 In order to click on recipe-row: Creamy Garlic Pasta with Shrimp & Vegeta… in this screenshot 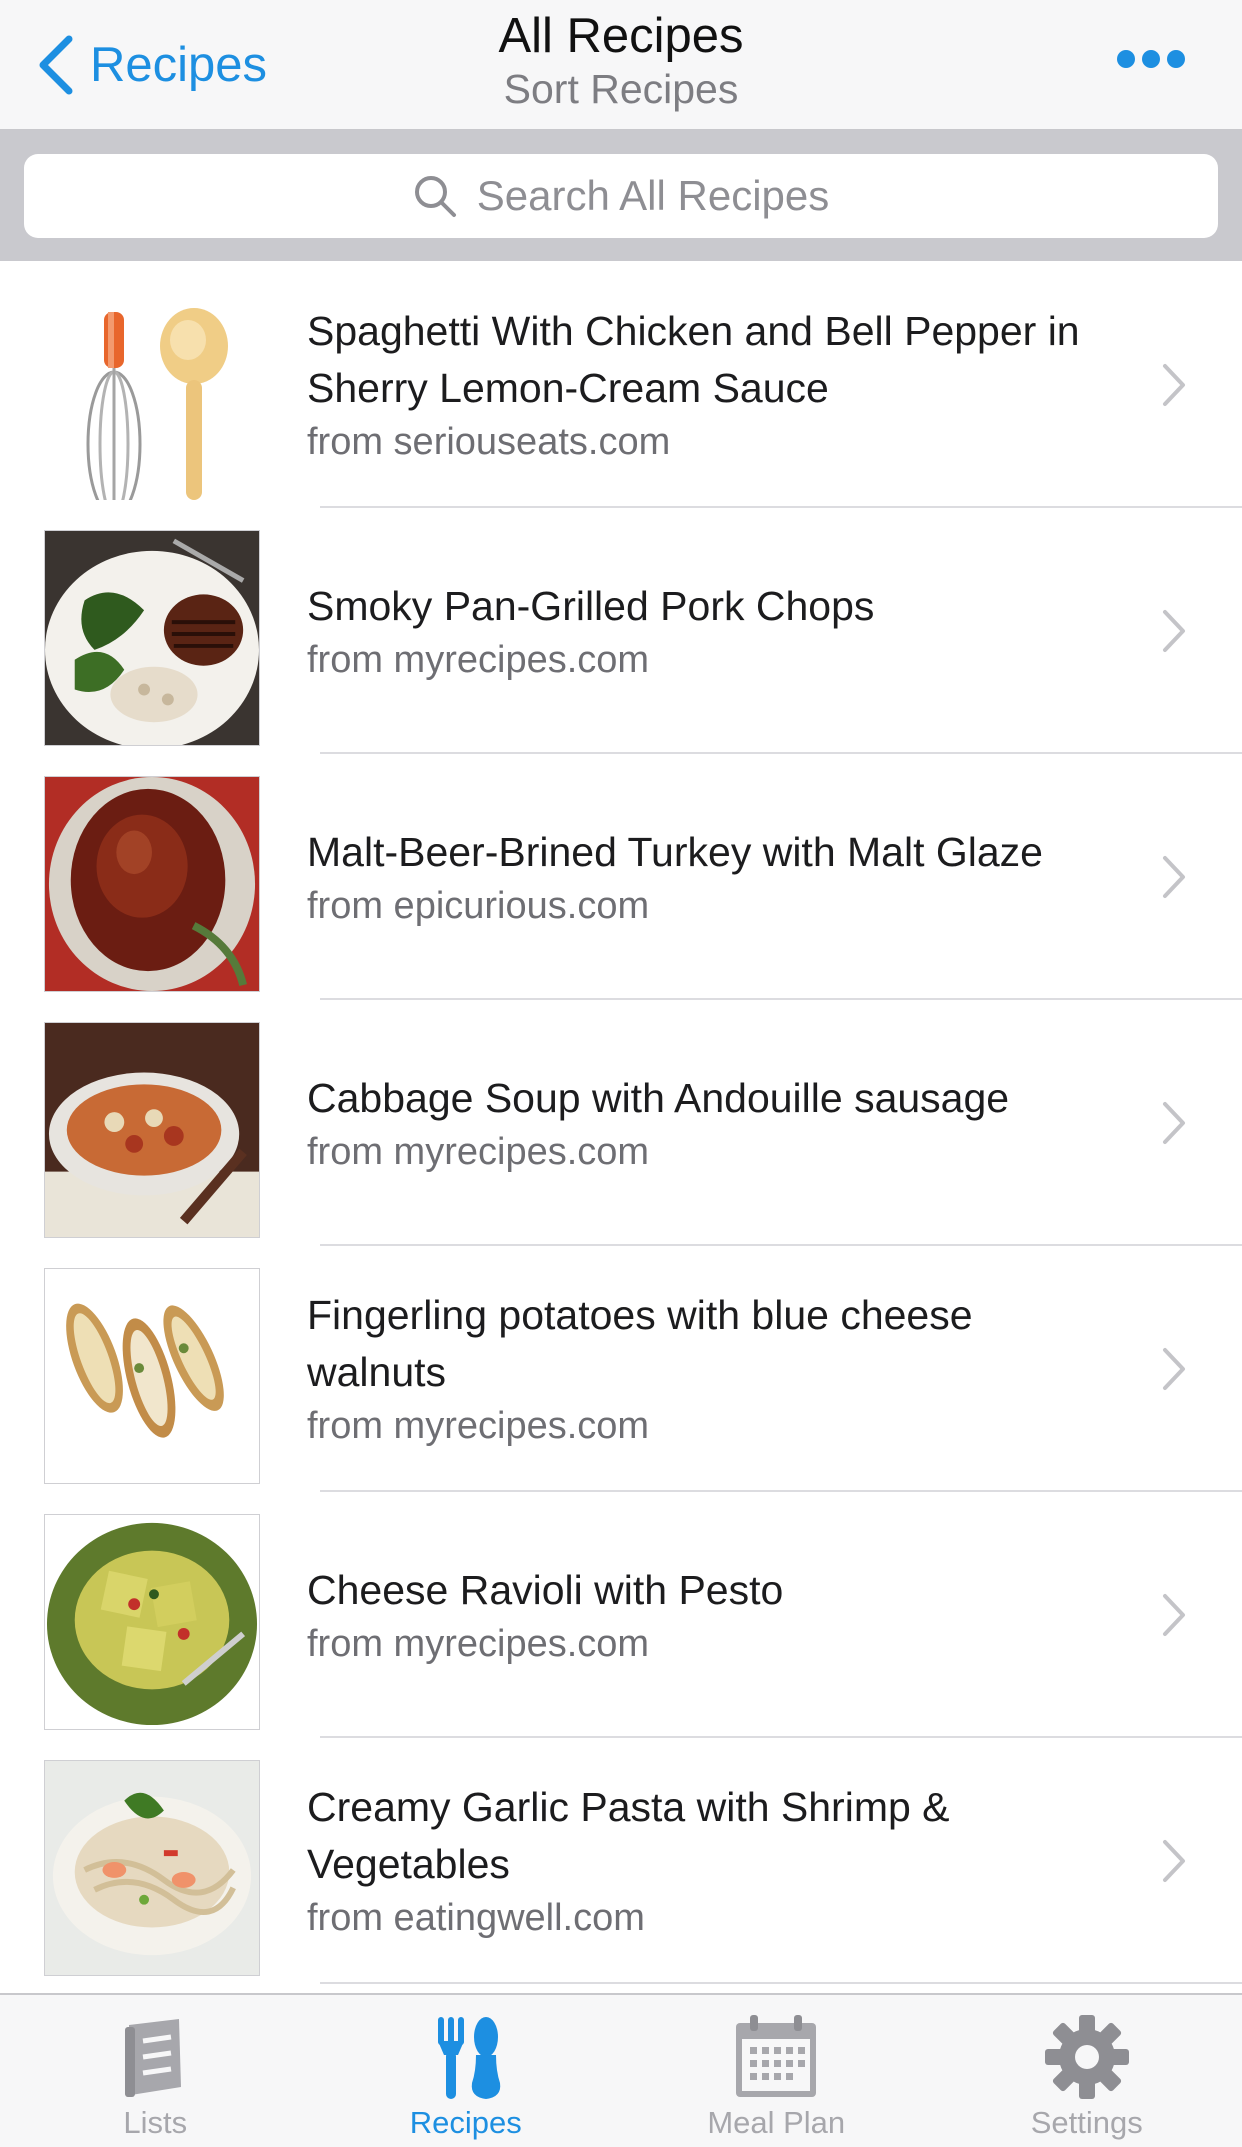, I will do `click(621, 1861)`.